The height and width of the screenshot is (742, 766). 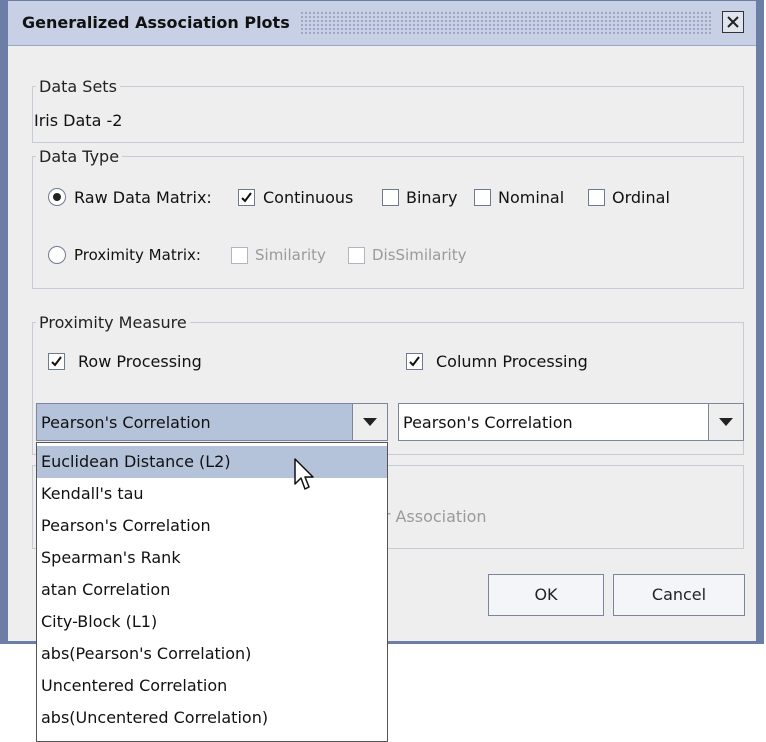 I want to click on column-processing-checkbox, so click(x=414, y=361).